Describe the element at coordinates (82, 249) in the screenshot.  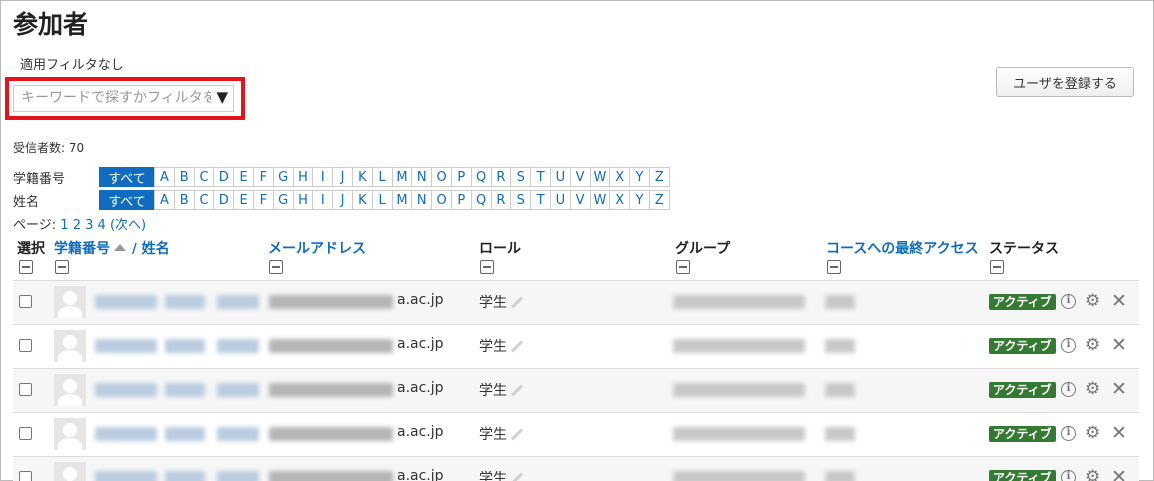
I see `sort-student-id-link: 学籍番号` at that location.